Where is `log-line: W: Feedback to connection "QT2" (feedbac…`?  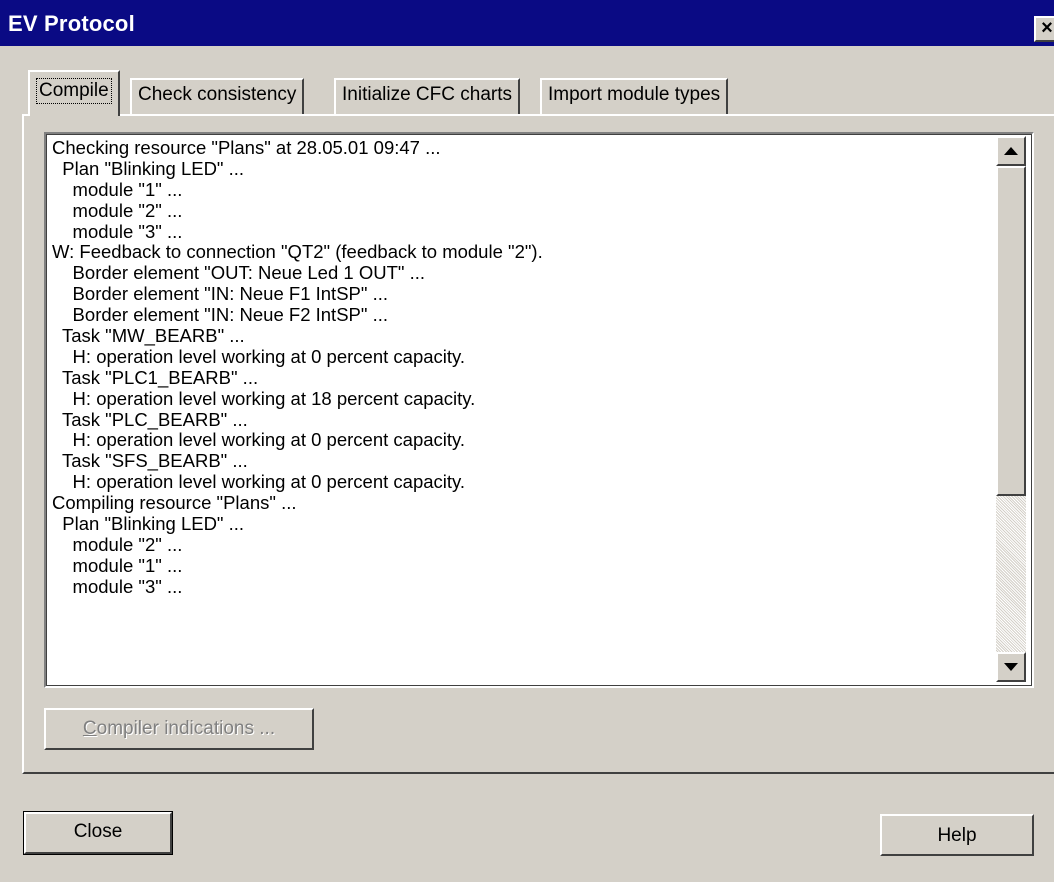
log-line: W: Feedback to connection "QT2" (feedbac… is located at coordinates (297, 252).